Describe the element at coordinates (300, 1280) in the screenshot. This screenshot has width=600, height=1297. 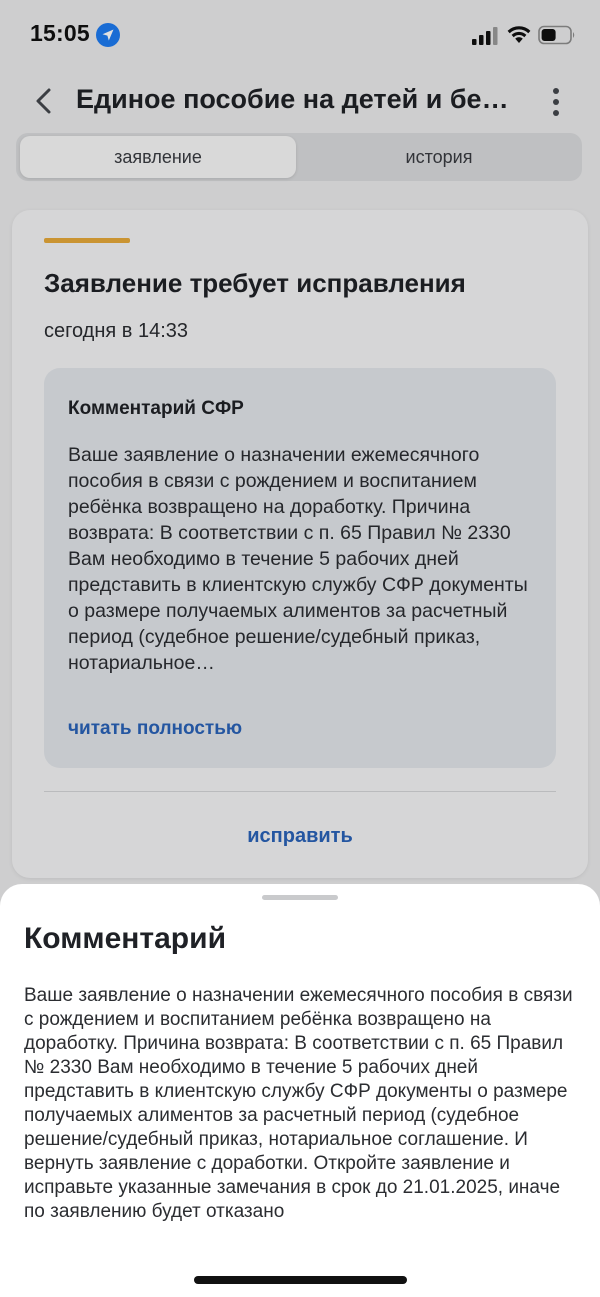
I see `home-indicator` at that location.